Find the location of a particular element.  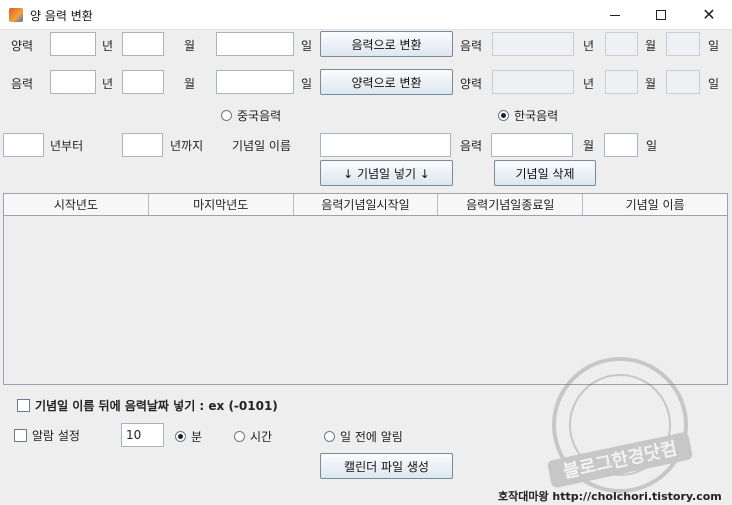

solar-result-day is located at coordinates (683, 82).